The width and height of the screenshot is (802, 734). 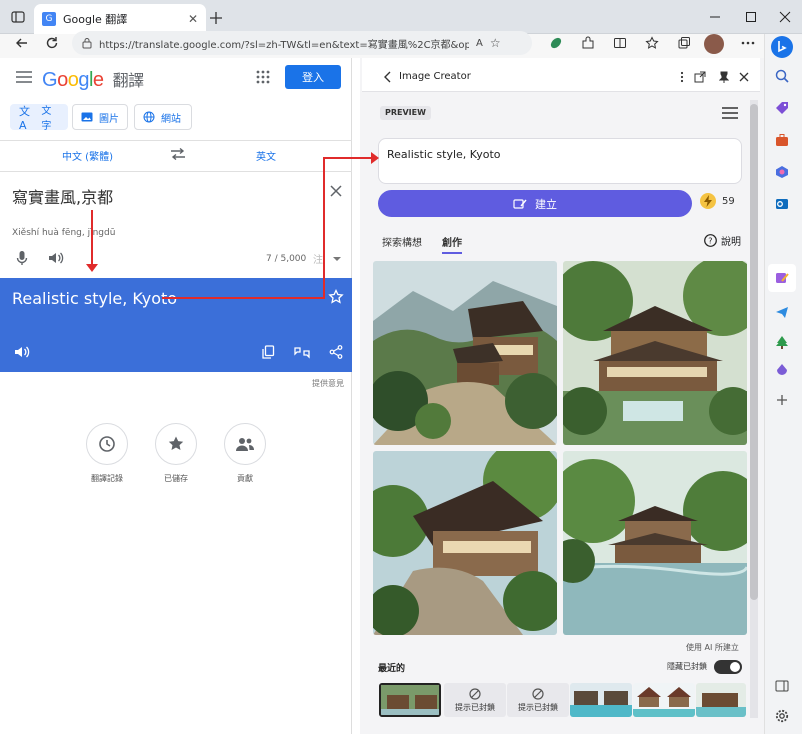 I want to click on contribute-button, so click(x=245, y=444).